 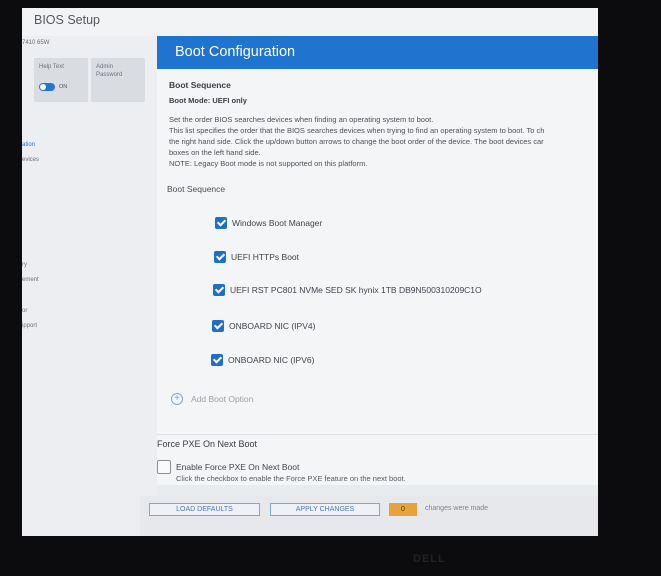 I want to click on pxe-section-title: Force PXE On Next Boot, so click(x=207, y=444).